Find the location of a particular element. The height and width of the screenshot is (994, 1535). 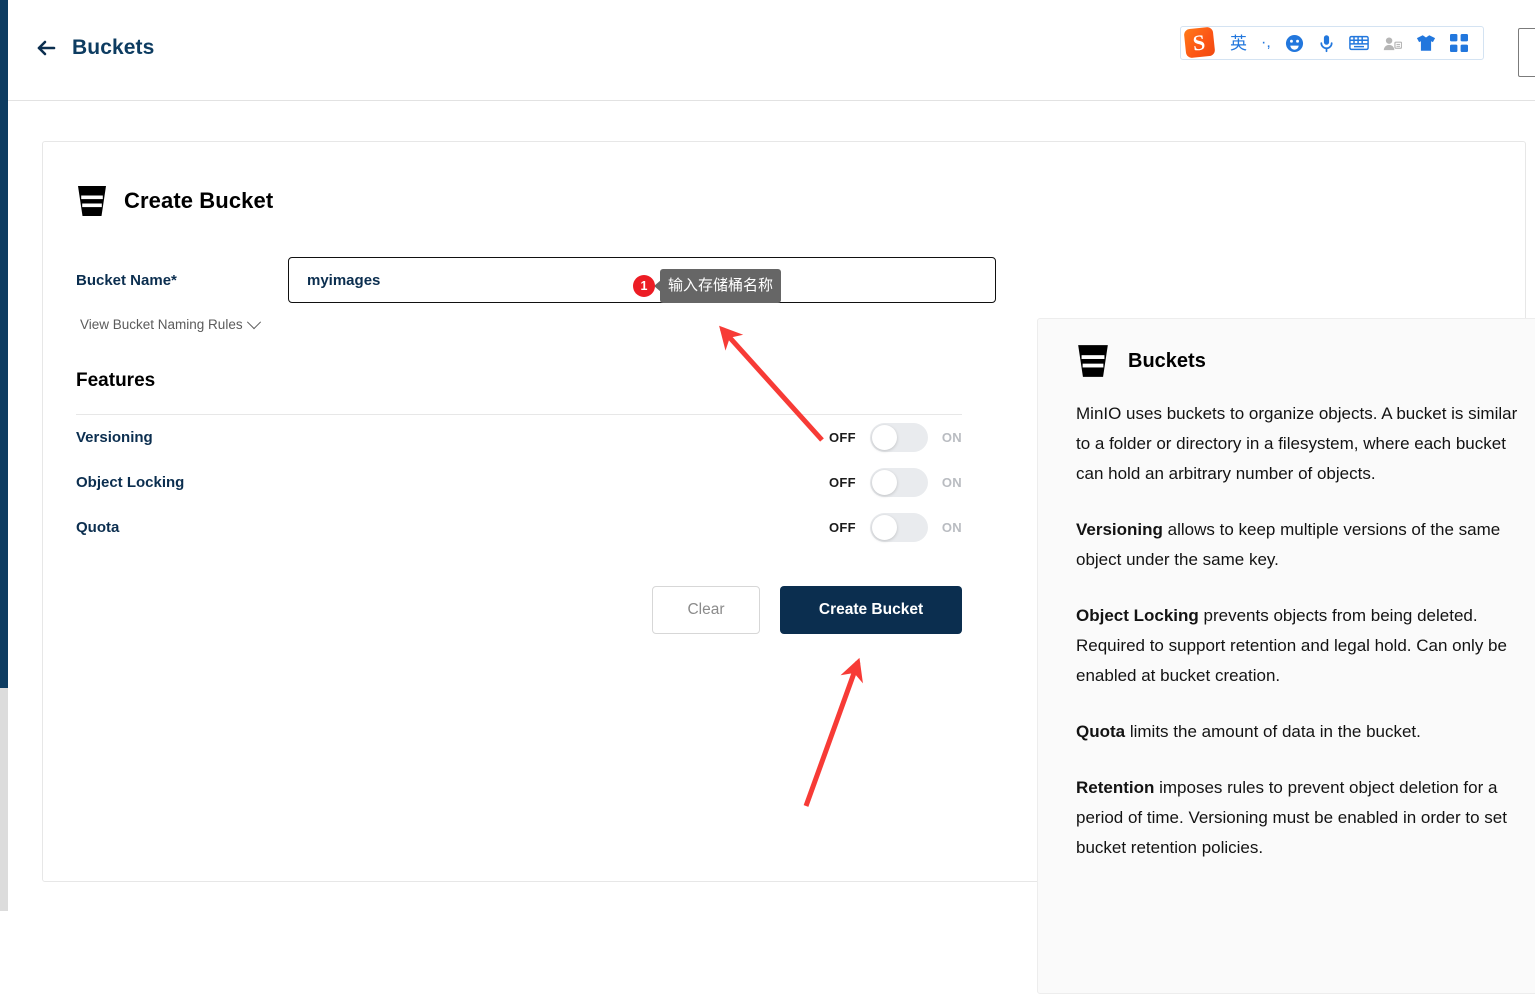

offscreen-dialog-edge is located at coordinates (1526, 52).